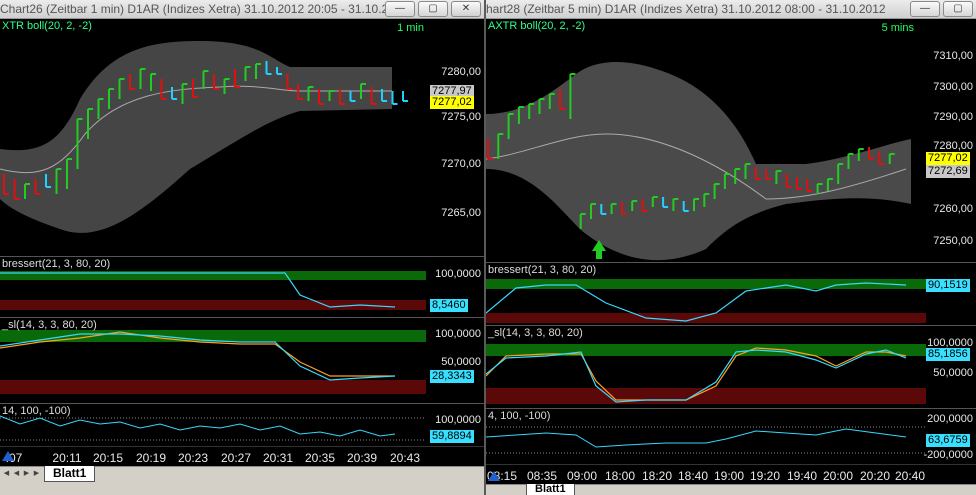 The width and height of the screenshot is (976, 495). Describe the element at coordinates (410, 28) in the screenshot. I see `timeframe-label: 1 min` at that location.